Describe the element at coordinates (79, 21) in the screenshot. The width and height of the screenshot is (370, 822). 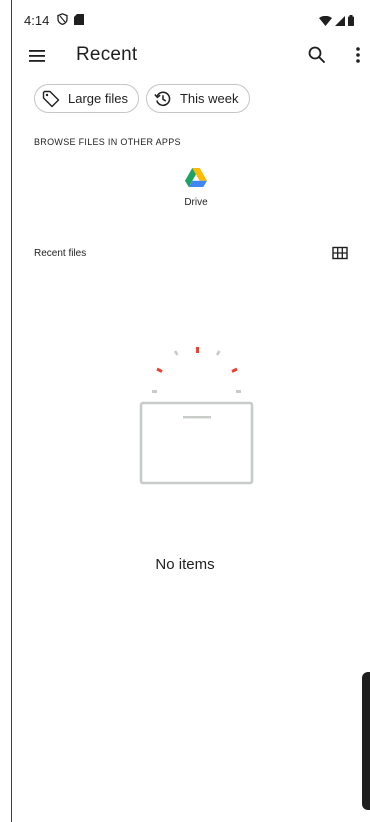
I see `sd-card-icon` at that location.